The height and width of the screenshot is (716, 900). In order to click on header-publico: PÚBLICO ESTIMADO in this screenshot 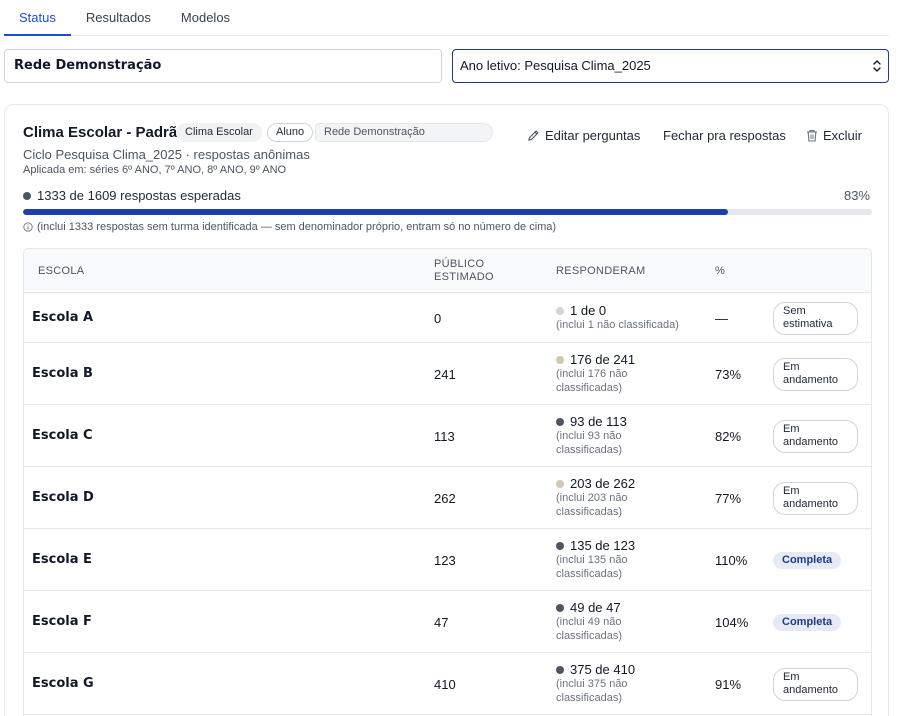, I will do `click(464, 271)`.